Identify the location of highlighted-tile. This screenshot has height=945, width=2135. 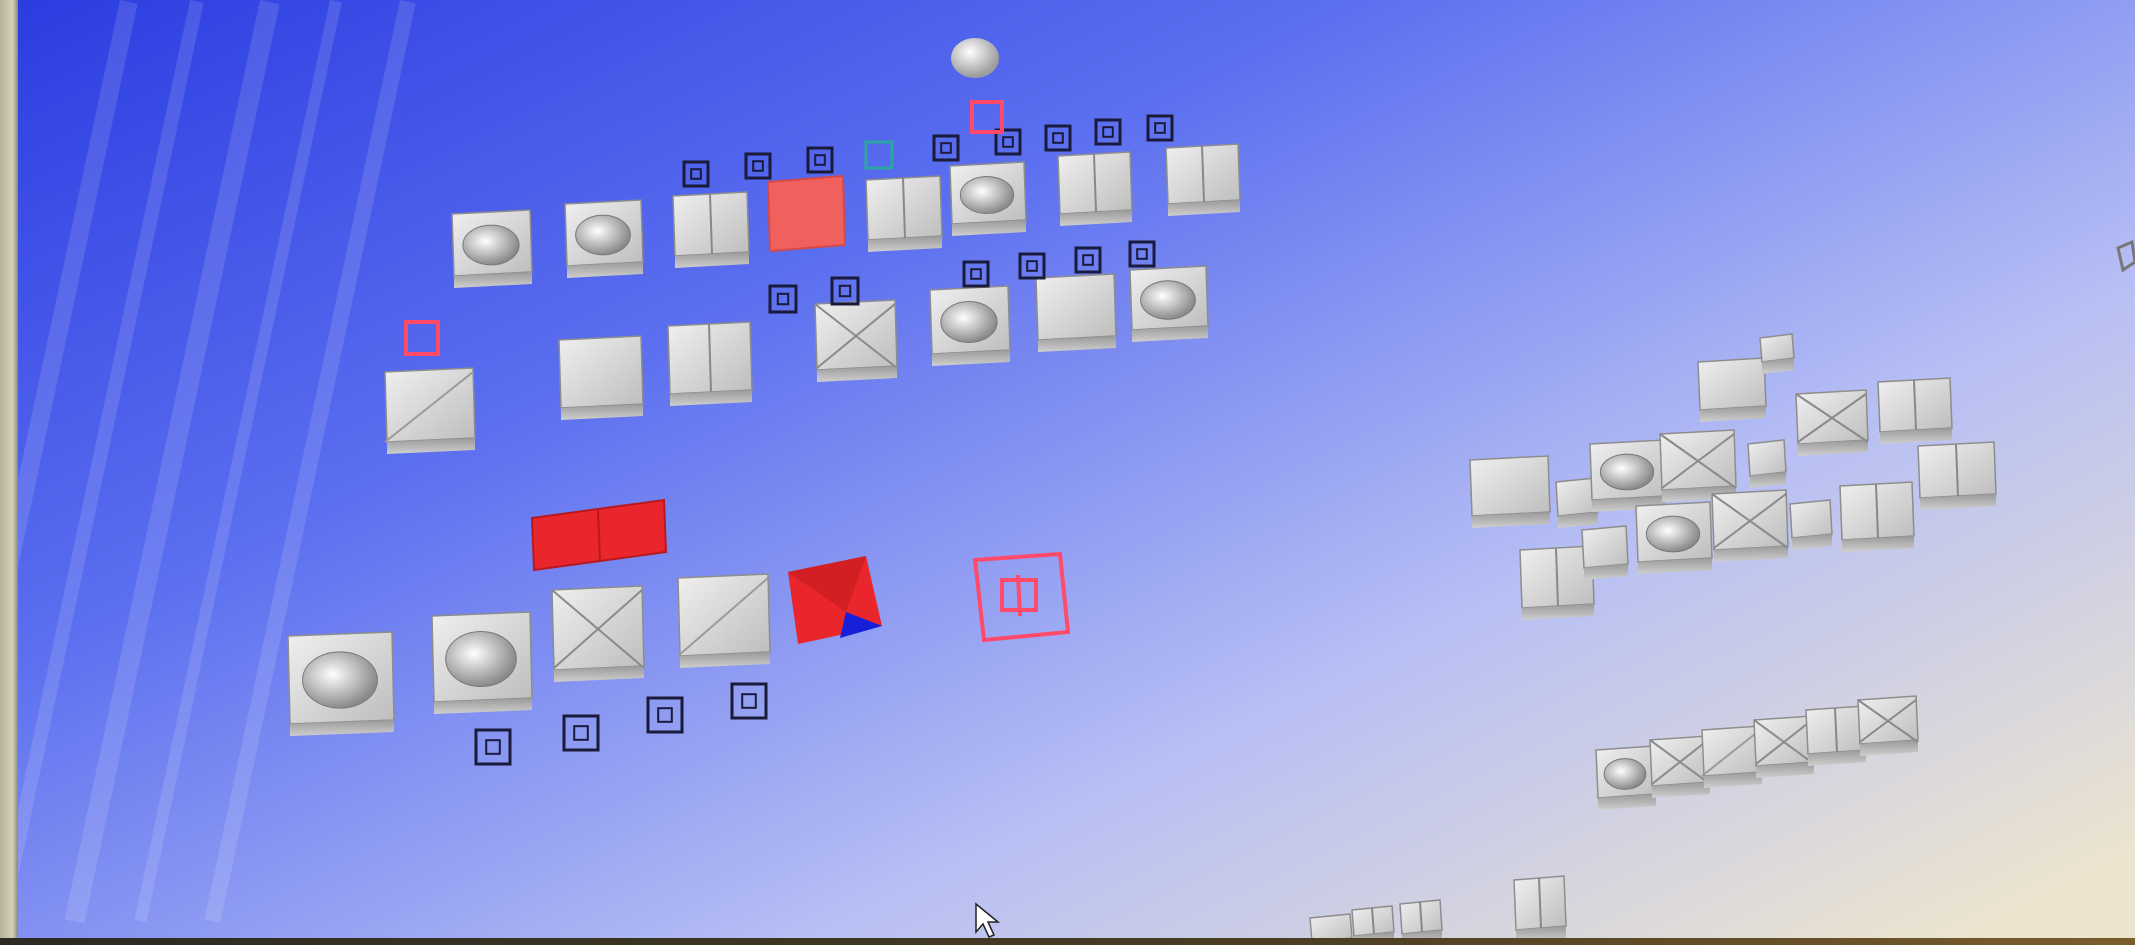
(806, 213).